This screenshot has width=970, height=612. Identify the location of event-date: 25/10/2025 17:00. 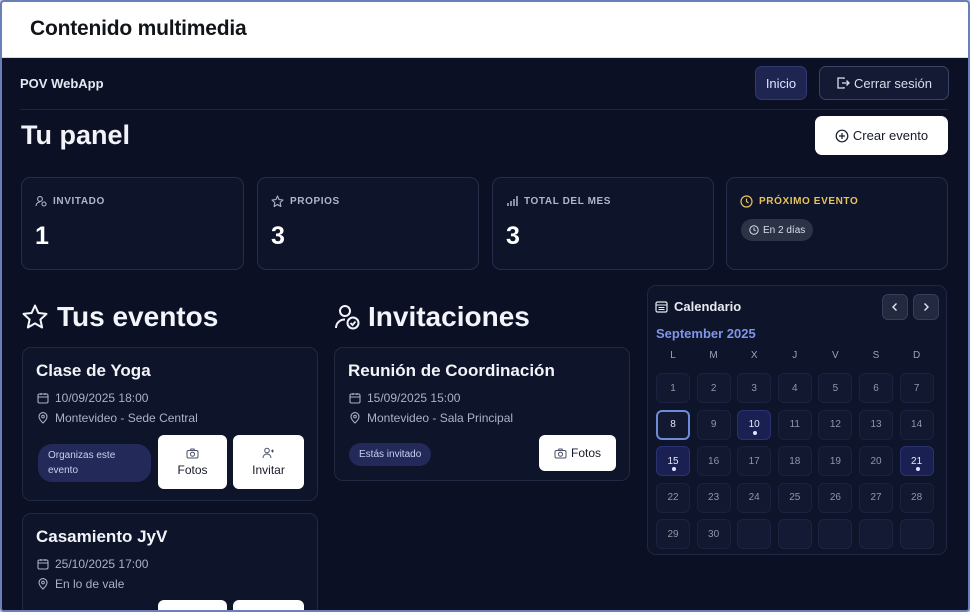
(102, 564).